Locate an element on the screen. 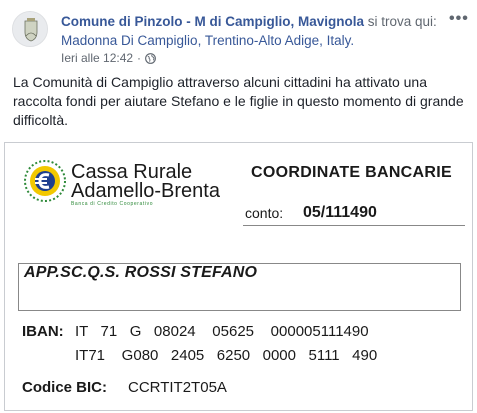 Image resolution: width=477 pixels, height=413 pixels. location-prefix: si trova qui: is located at coordinates (402, 21).